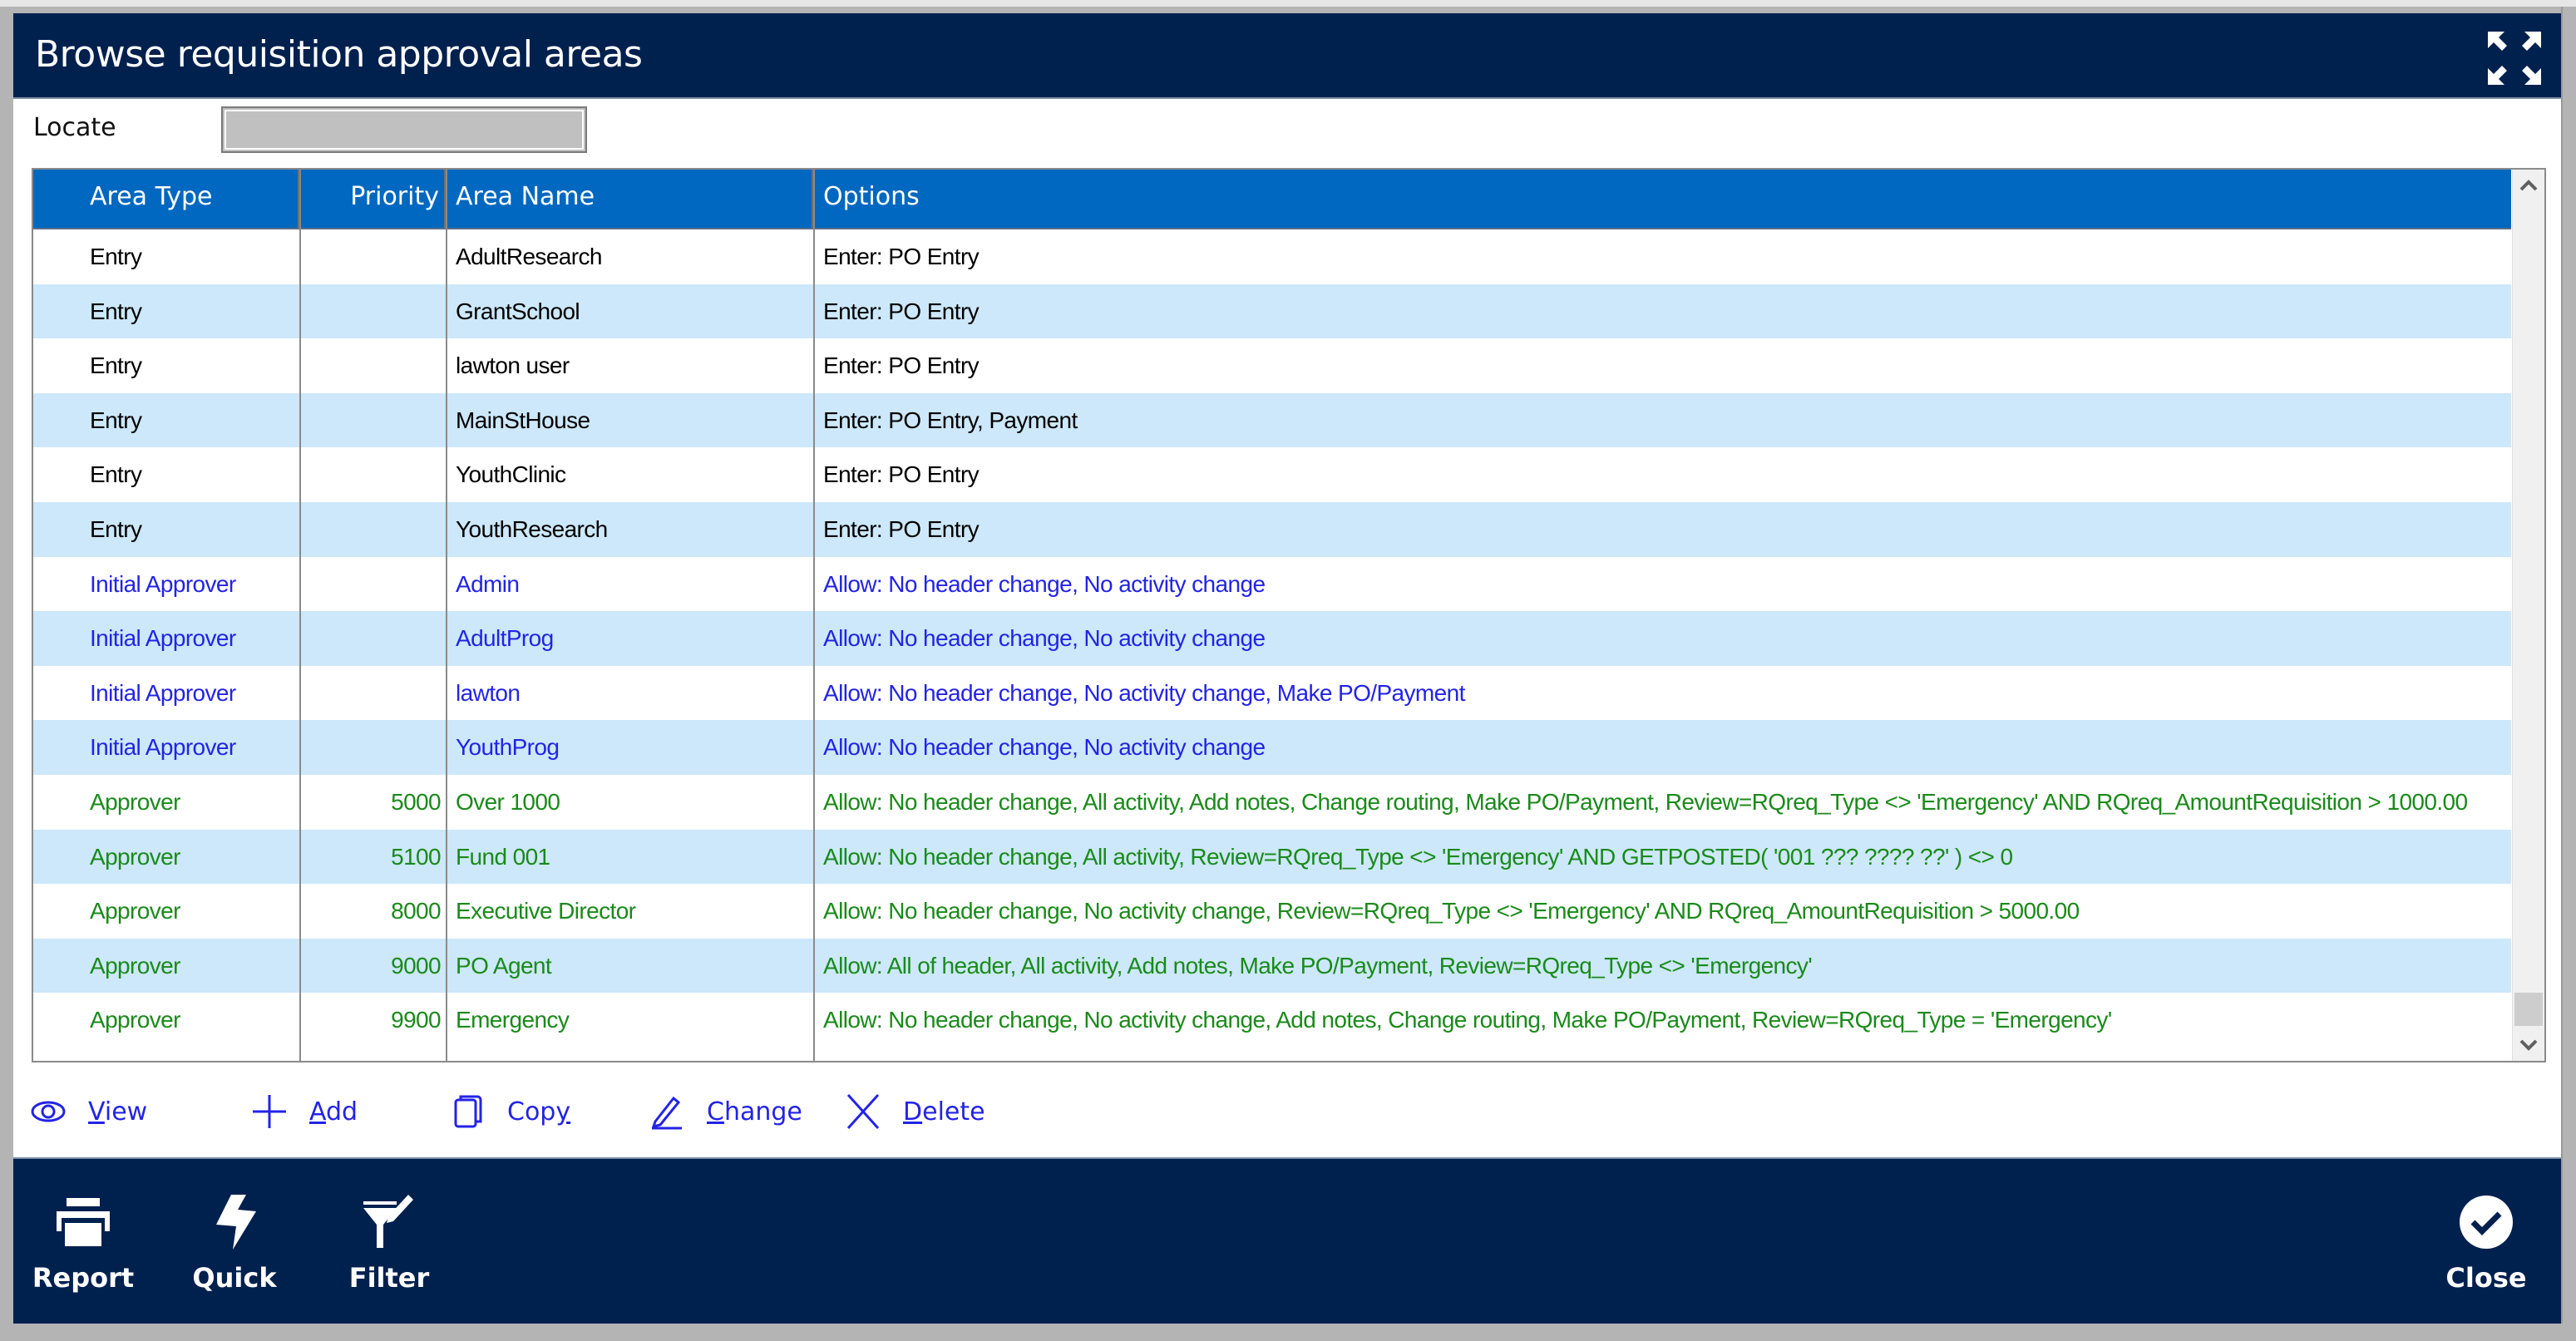  I want to click on column-header-options: Options, so click(1663, 199).